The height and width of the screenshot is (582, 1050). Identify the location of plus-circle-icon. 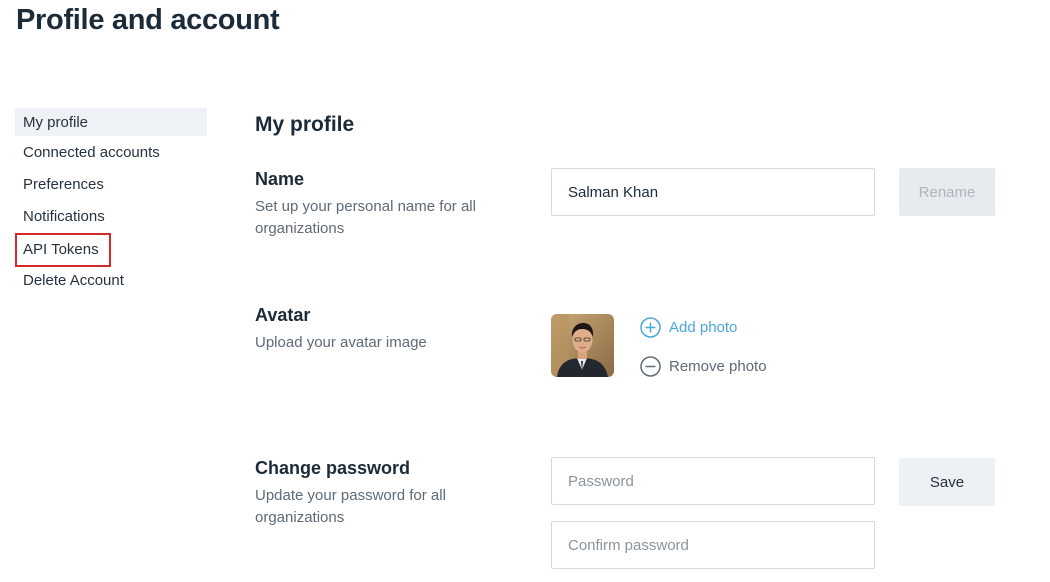
(650, 327).